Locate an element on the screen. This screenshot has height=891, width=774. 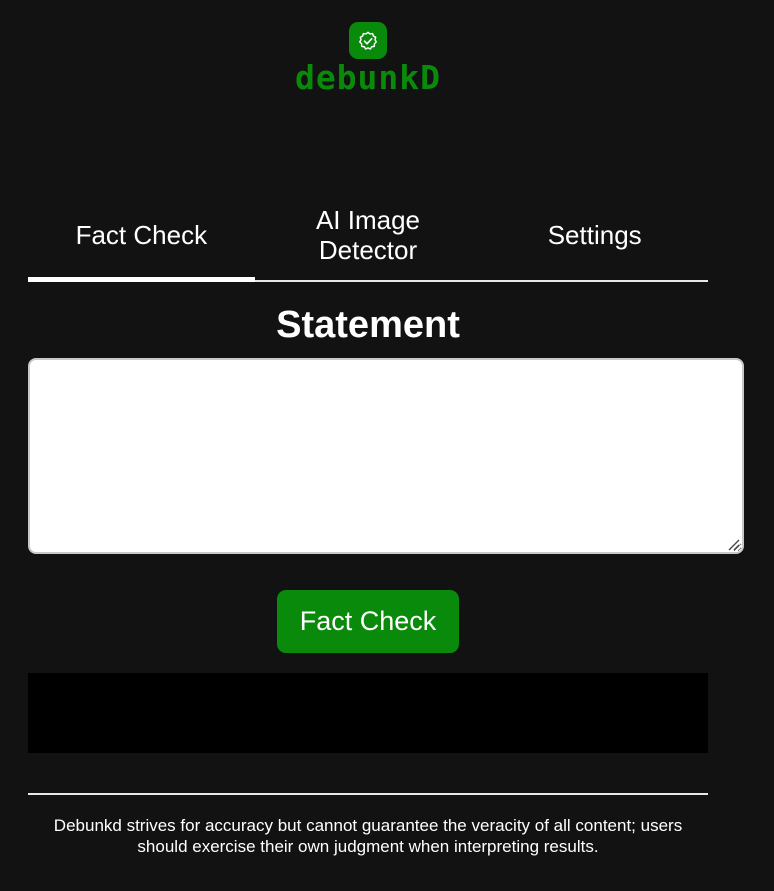
tab-settings-label: Settings is located at coordinates (594, 235).